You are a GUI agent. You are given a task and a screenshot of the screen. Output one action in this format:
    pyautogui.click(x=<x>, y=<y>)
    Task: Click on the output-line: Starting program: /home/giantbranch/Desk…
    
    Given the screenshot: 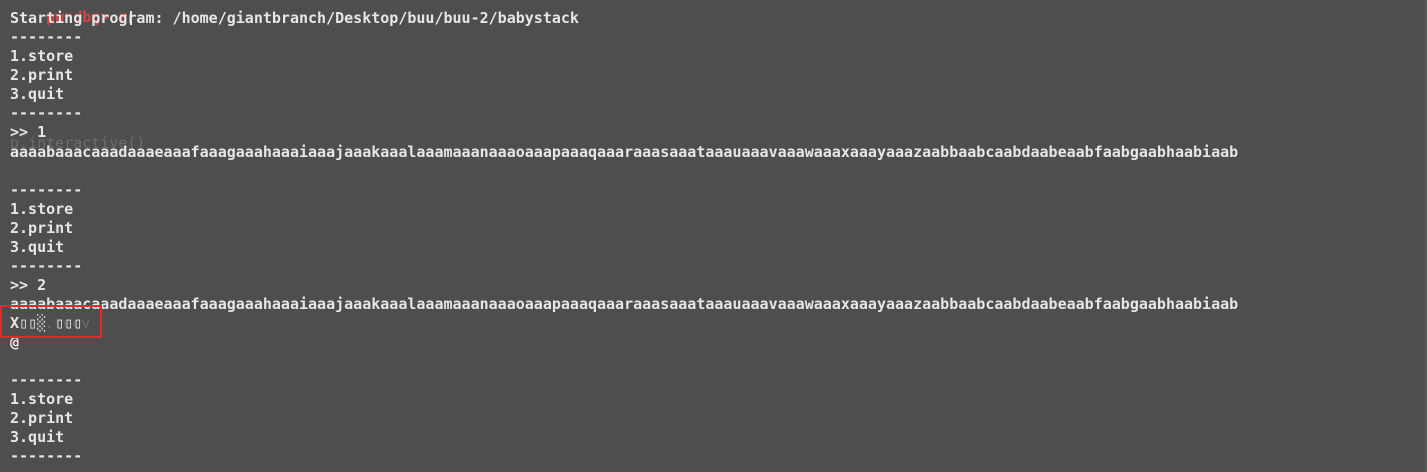 What is the action you would take?
    pyautogui.click(x=294, y=18)
    